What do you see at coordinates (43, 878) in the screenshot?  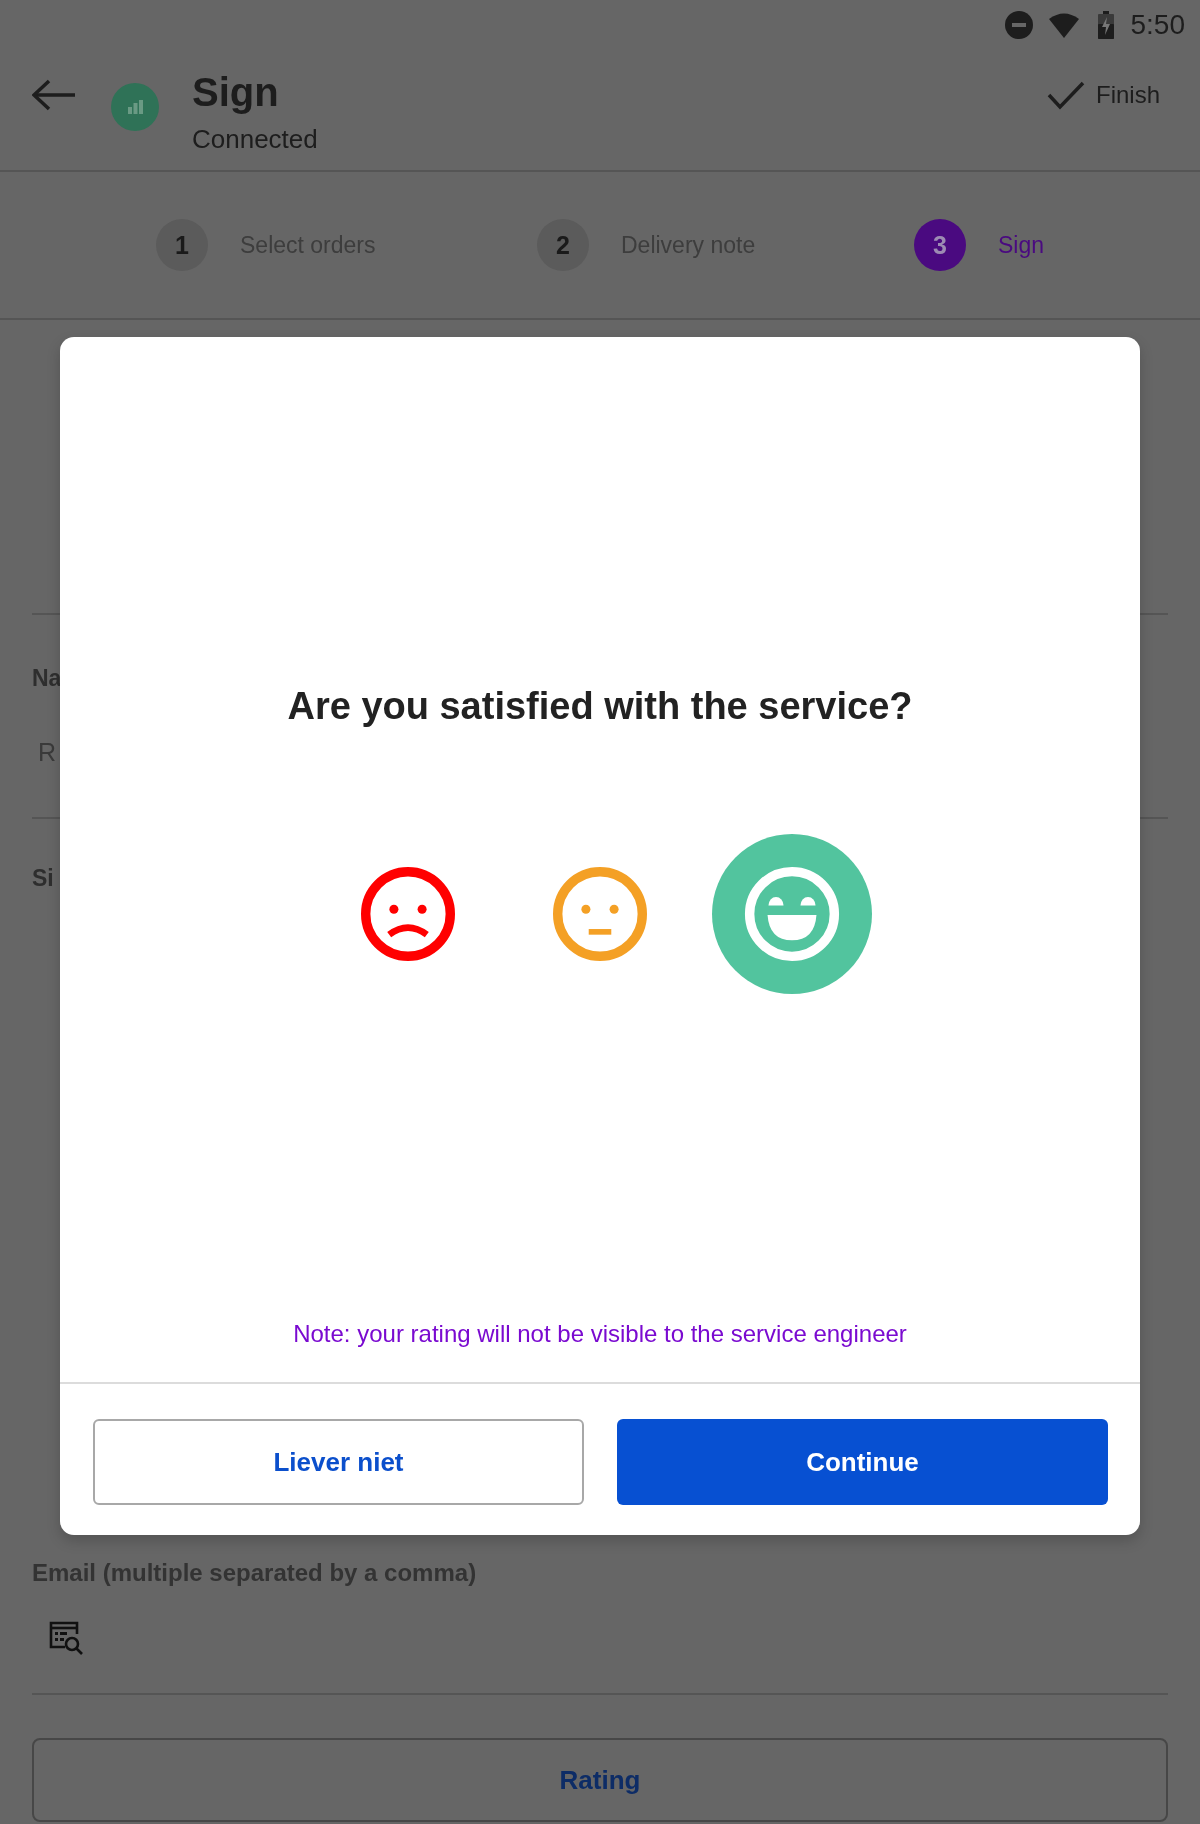 I see `signature-label: Si` at bounding box center [43, 878].